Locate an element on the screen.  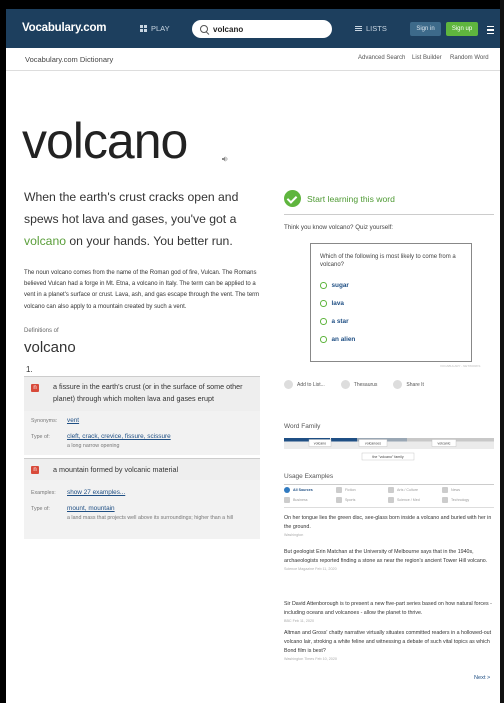
hamburger-menu-icon is located at coordinates (490, 30).